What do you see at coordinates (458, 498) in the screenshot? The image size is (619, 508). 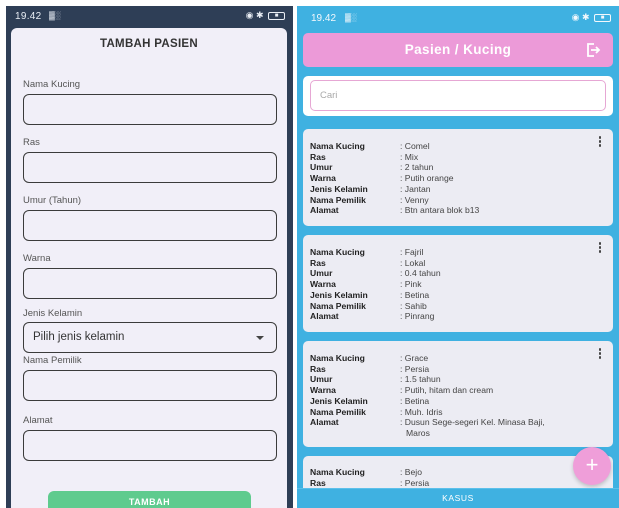 I see `bottom-nav-kasus: KASUS` at bounding box center [458, 498].